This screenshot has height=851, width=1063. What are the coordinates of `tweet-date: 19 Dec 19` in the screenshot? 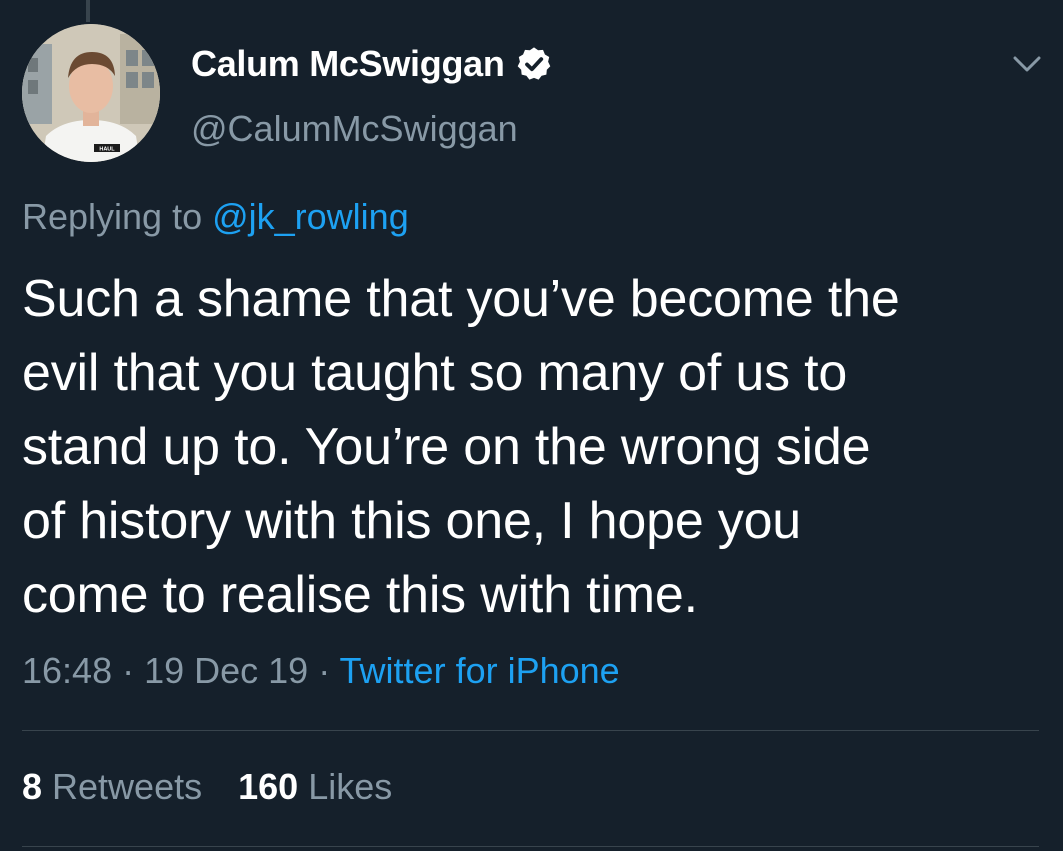 It's located at (226, 670).